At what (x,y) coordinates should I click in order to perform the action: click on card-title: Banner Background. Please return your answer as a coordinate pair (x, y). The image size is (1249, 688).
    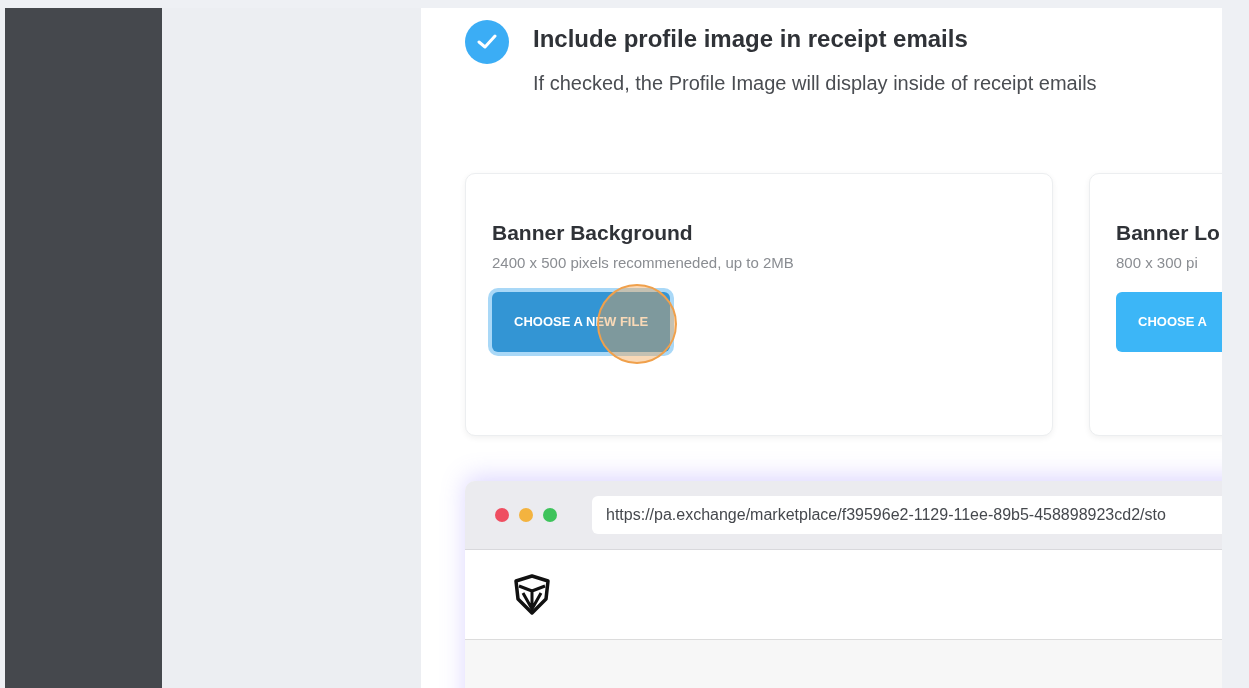
    Looking at the image, I should click on (593, 233).